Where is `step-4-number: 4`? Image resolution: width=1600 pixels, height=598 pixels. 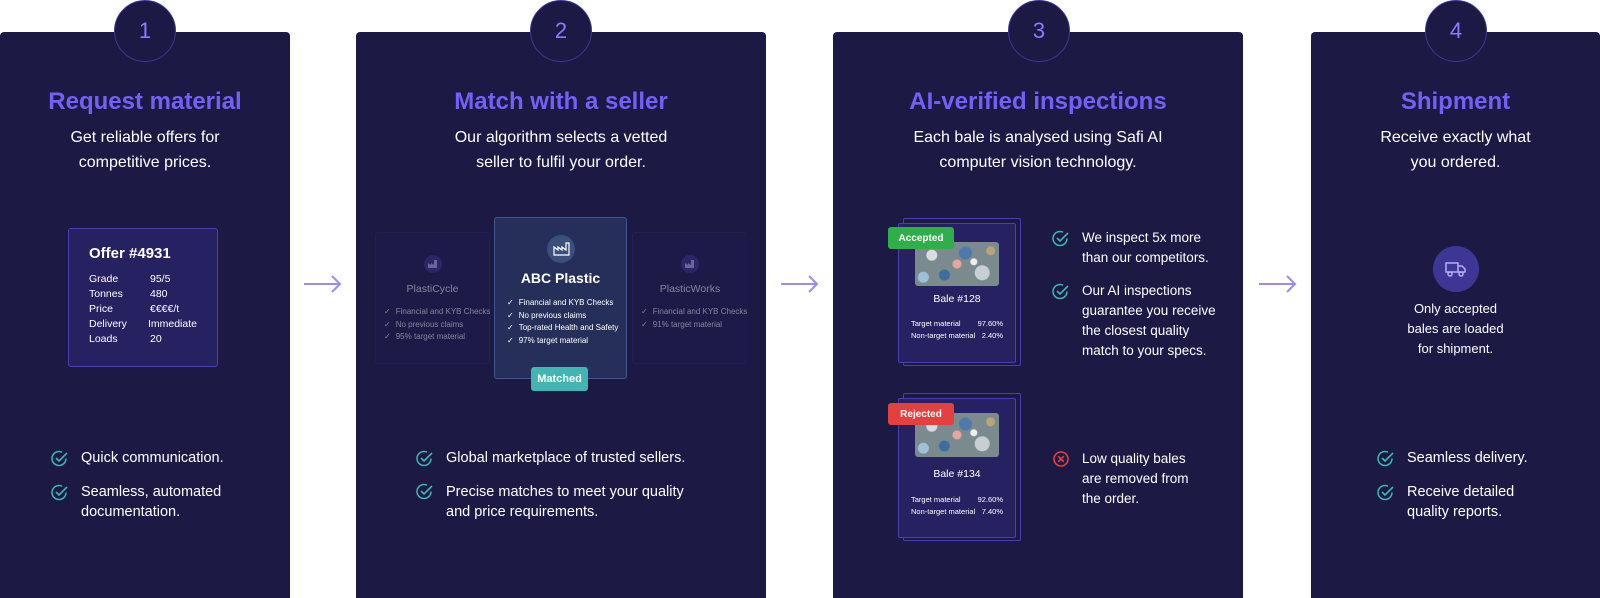 step-4-number: 4 is located at coordinates (1456, 31).